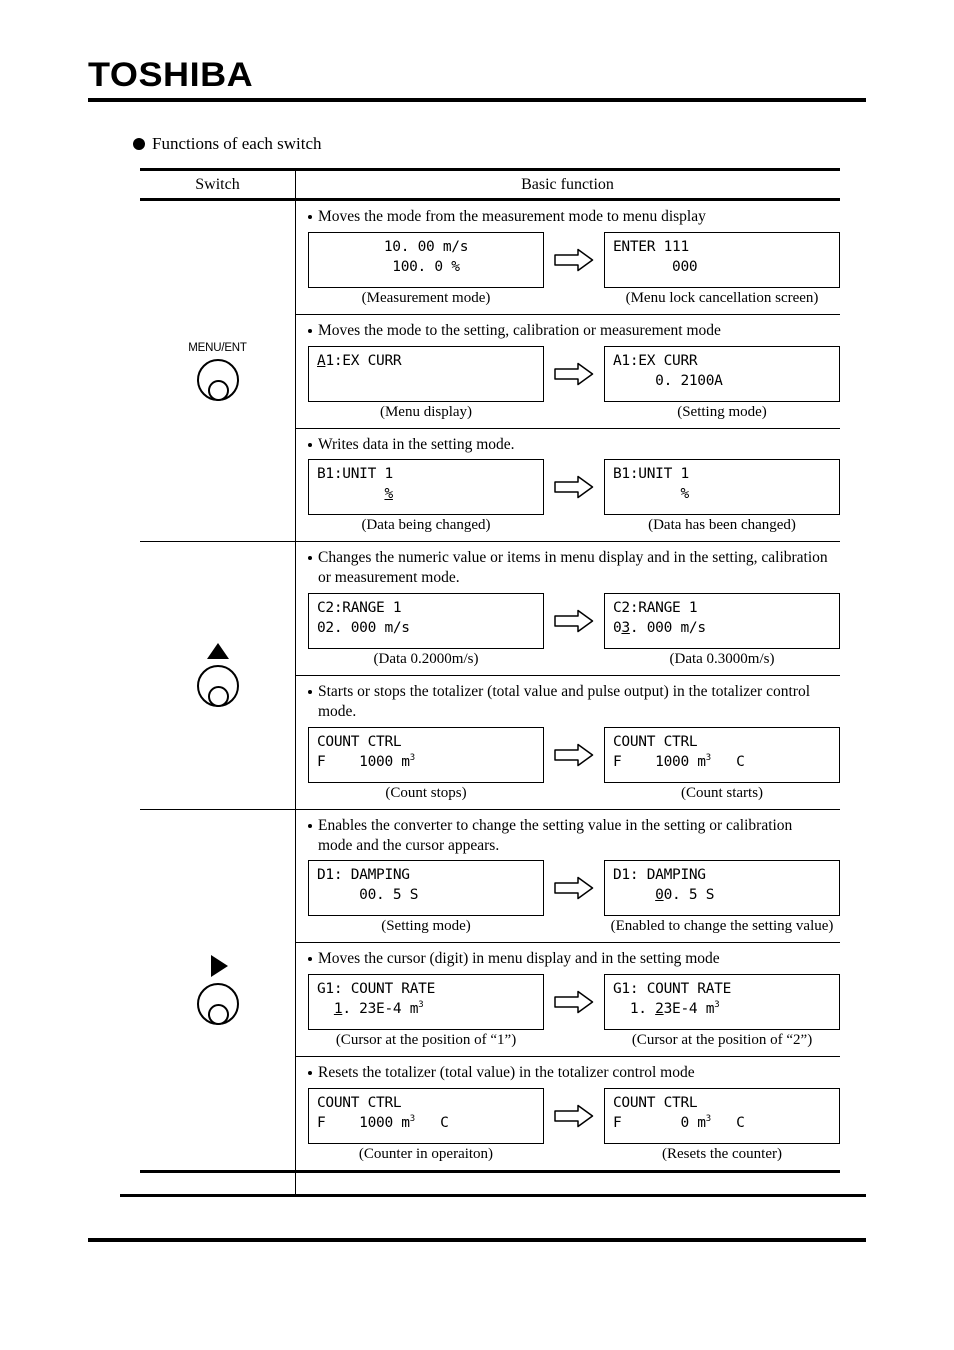 The image size is (954, 1350). What do you see at coordinates (426, 266) in the screenshot?
I see `lcd-line: 100. 0 %` at bounding box center [426, 266].